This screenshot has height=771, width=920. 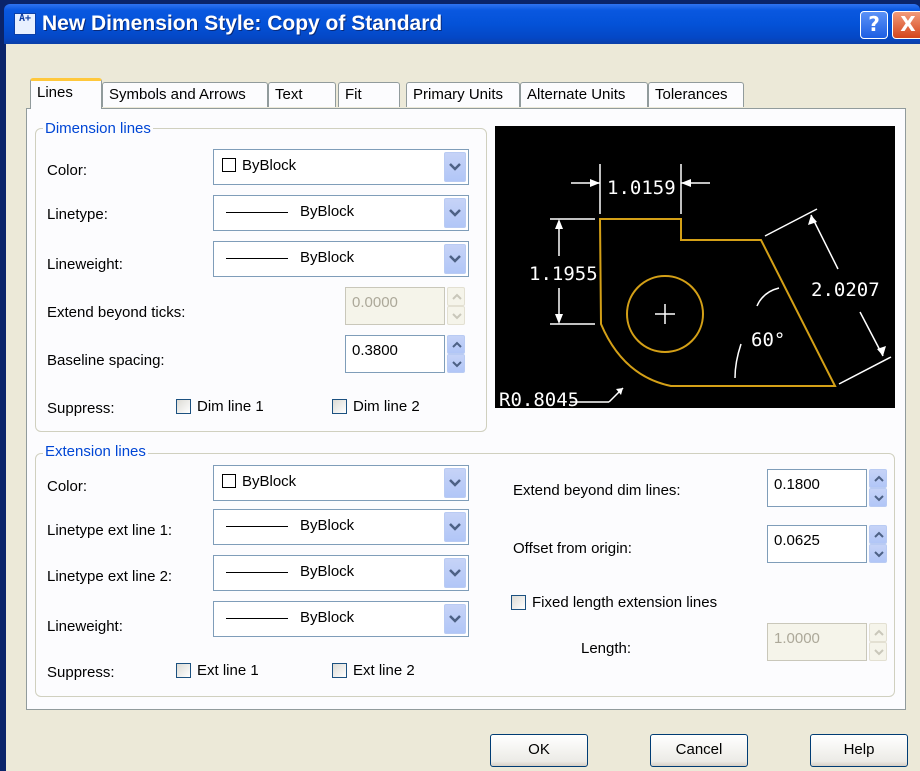 What do you see at coordinates (302, 94) in the screenshot?
I see `tab-text: Text` at bounding box center [302, 94].